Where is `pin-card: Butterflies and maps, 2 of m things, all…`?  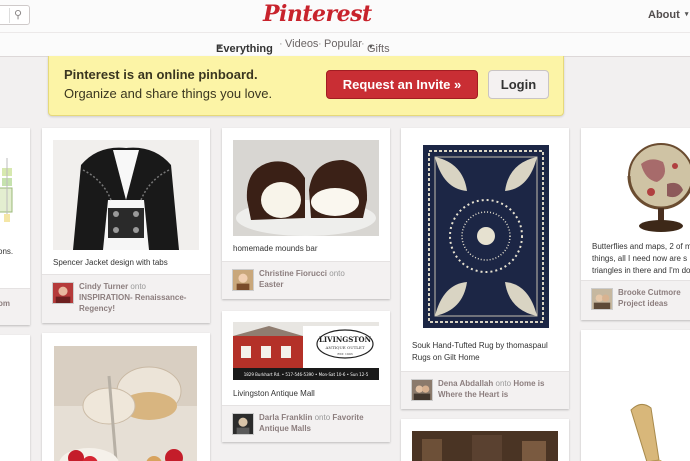 pin-card: Butterflies and maps, 2 of m things, all… is located at coordinates (635, 224).